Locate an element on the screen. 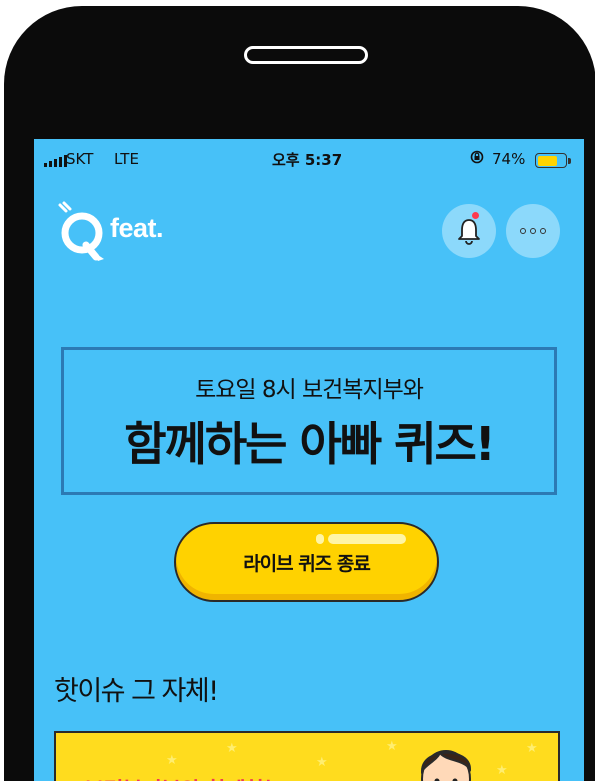 This screenshot has height=781, width=595. bell-icon is located at coordinates (469, 232).